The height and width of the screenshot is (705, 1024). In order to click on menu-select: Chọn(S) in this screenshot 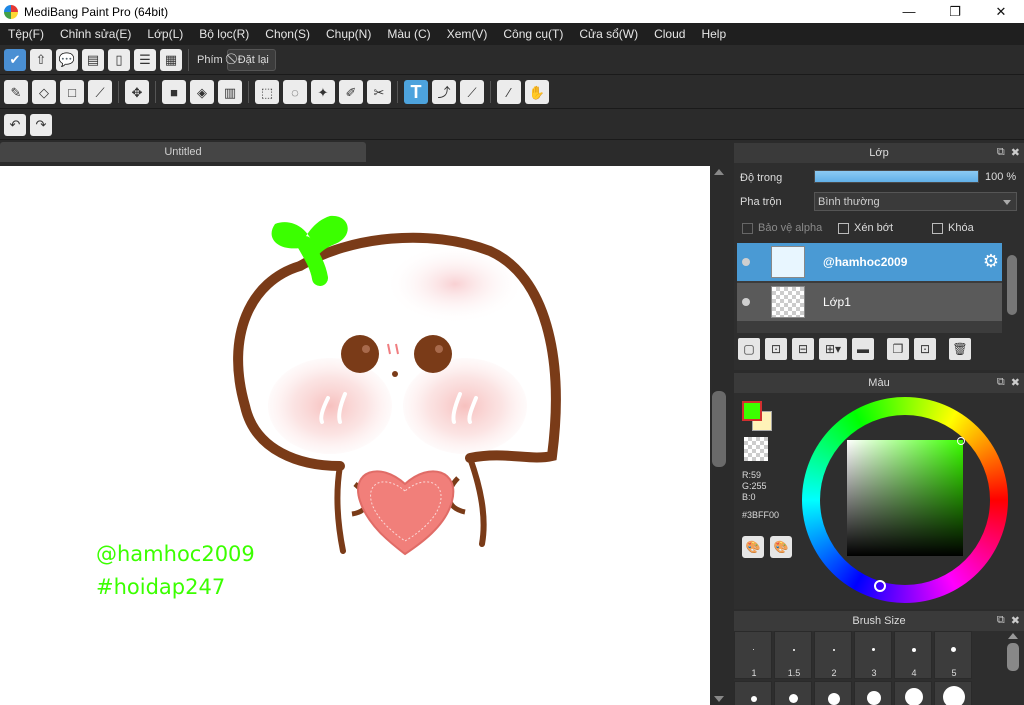, I will do `click(287, 34)`.